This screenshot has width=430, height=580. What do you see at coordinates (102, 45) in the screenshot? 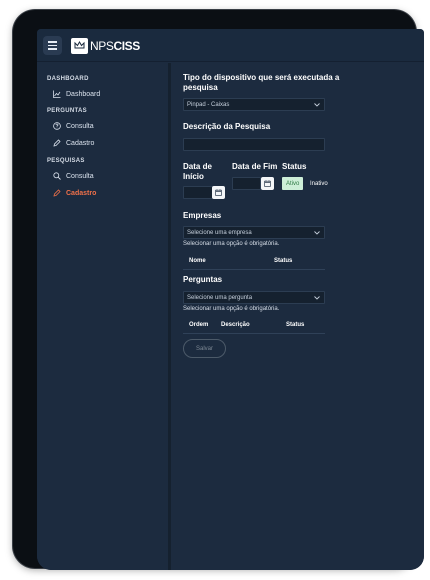
I see `logo-prefix: NPS` at bounding box center [102, 45].